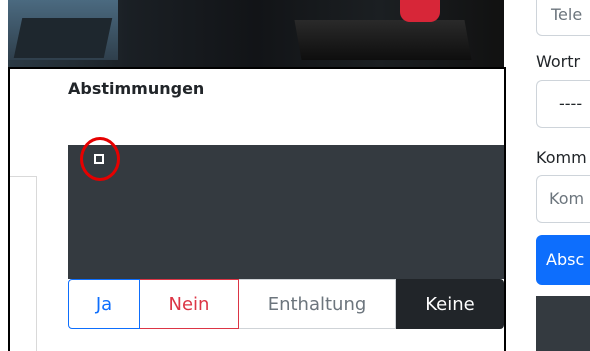 The width and height of the screenshot is (590, 351). Describe the element at coordinates (9, 209) in the screenshot. I see `content-left-border` at that location.